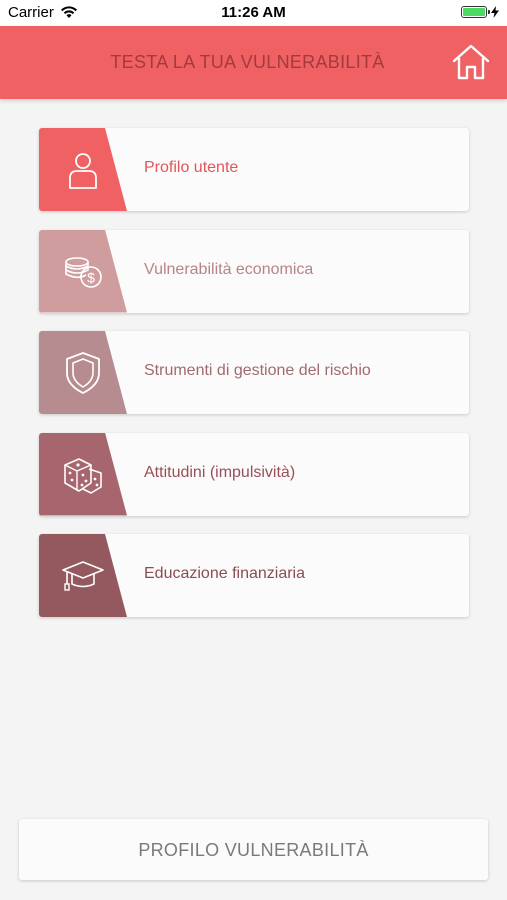 Image resolution: width=507 pixels, height=900 pixels. Describe the element at coordinates (495, 12) in the screenshot. I see `charging-bolt-icon` at that location.